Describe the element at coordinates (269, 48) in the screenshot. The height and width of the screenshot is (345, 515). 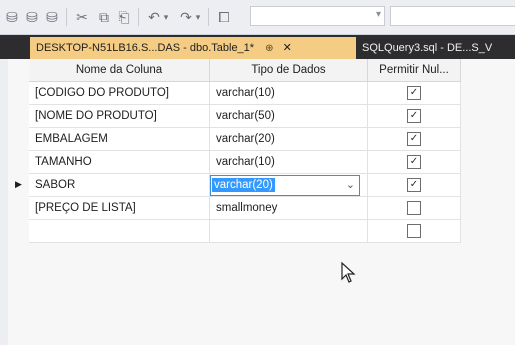
I see `pin-icon: ⊕` at that location.